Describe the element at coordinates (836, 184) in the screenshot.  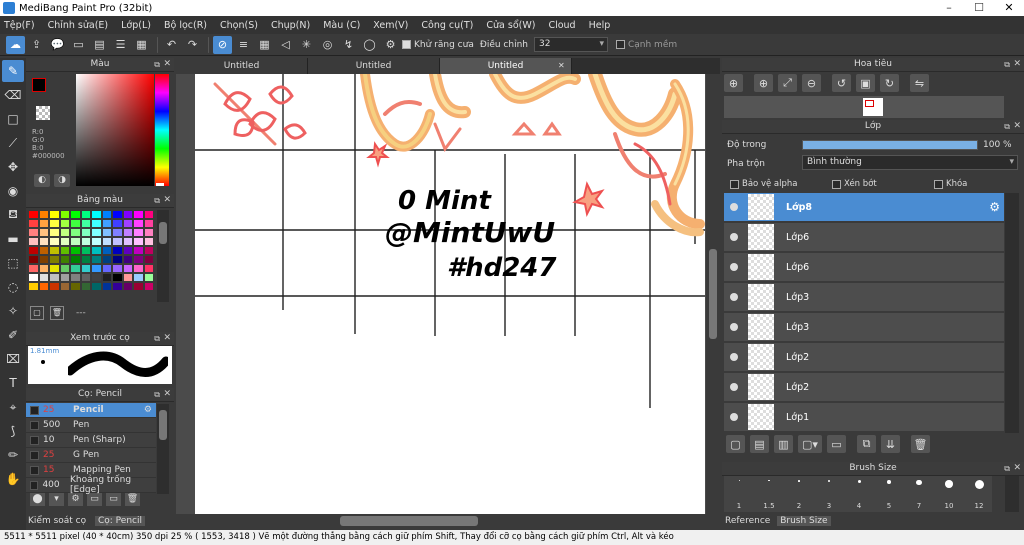
I see `clipping-checkbox` at that location.